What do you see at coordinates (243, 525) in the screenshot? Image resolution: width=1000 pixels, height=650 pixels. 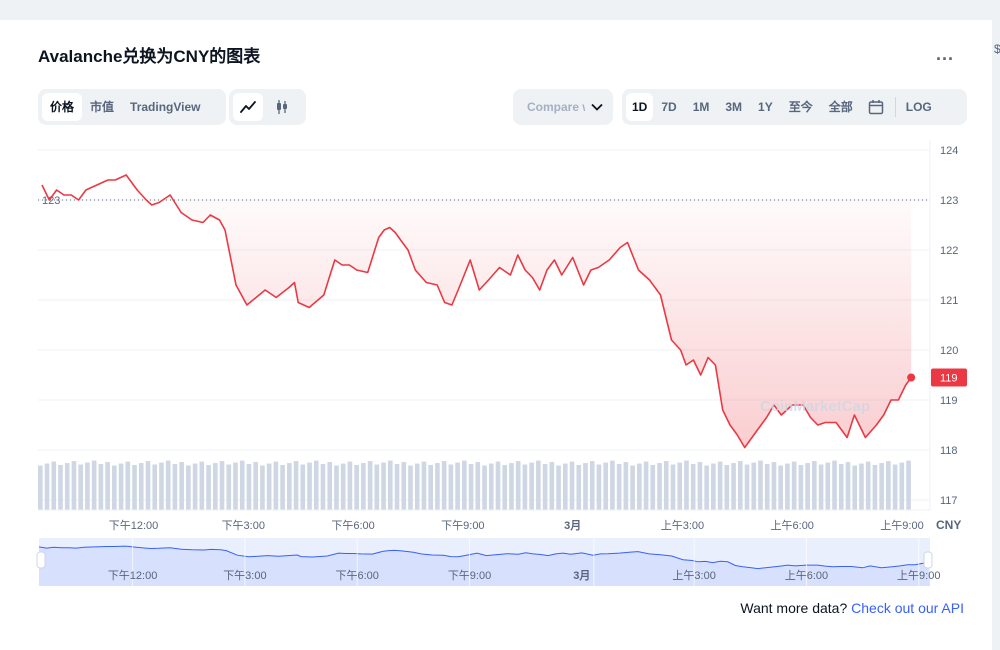 I see `x-tick-label: 下午3:00` at bounding box center [243, 525].